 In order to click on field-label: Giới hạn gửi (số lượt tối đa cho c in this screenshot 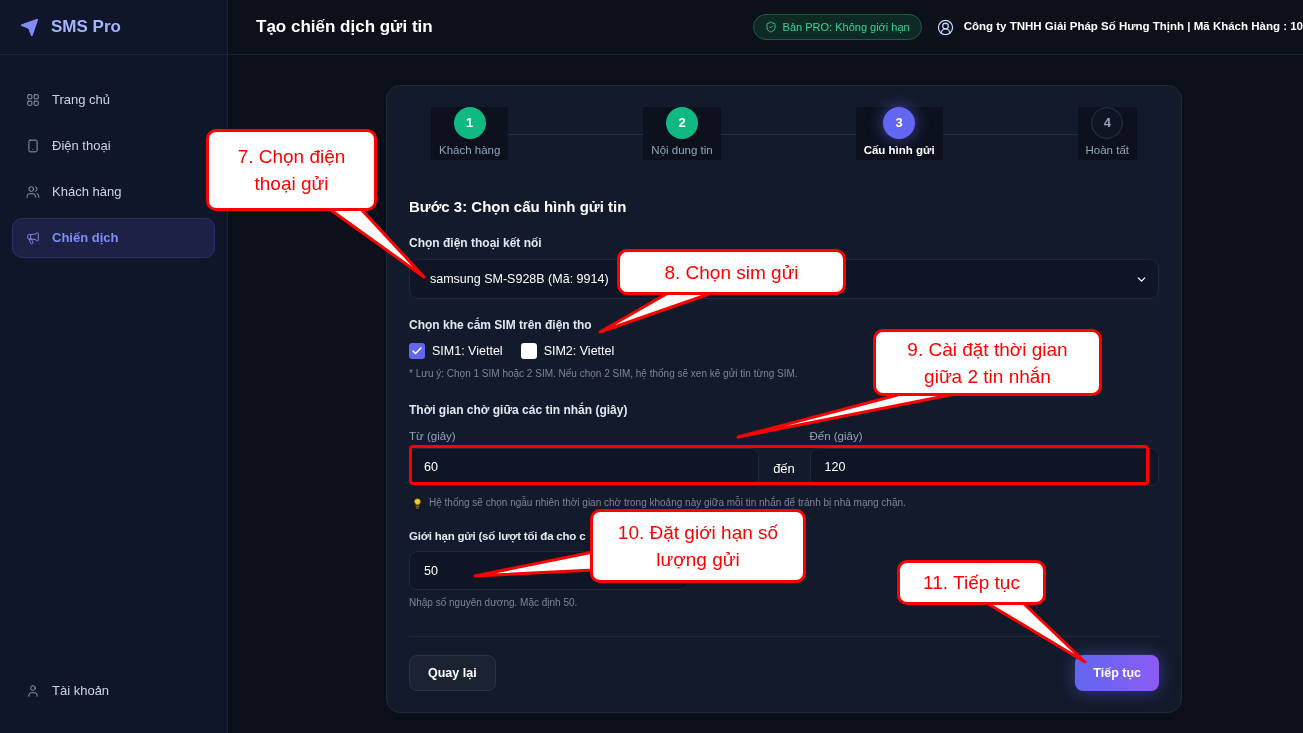, I will do `click(497, 536)`.